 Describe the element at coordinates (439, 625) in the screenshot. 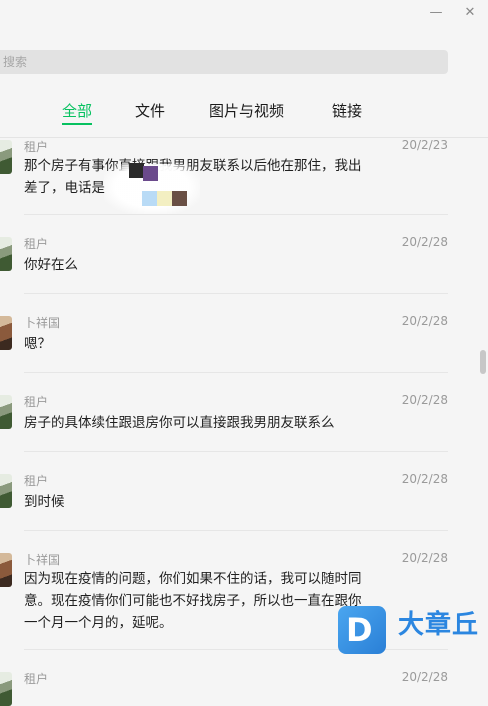

I see `watermark-brand: 大章丘` at that location.